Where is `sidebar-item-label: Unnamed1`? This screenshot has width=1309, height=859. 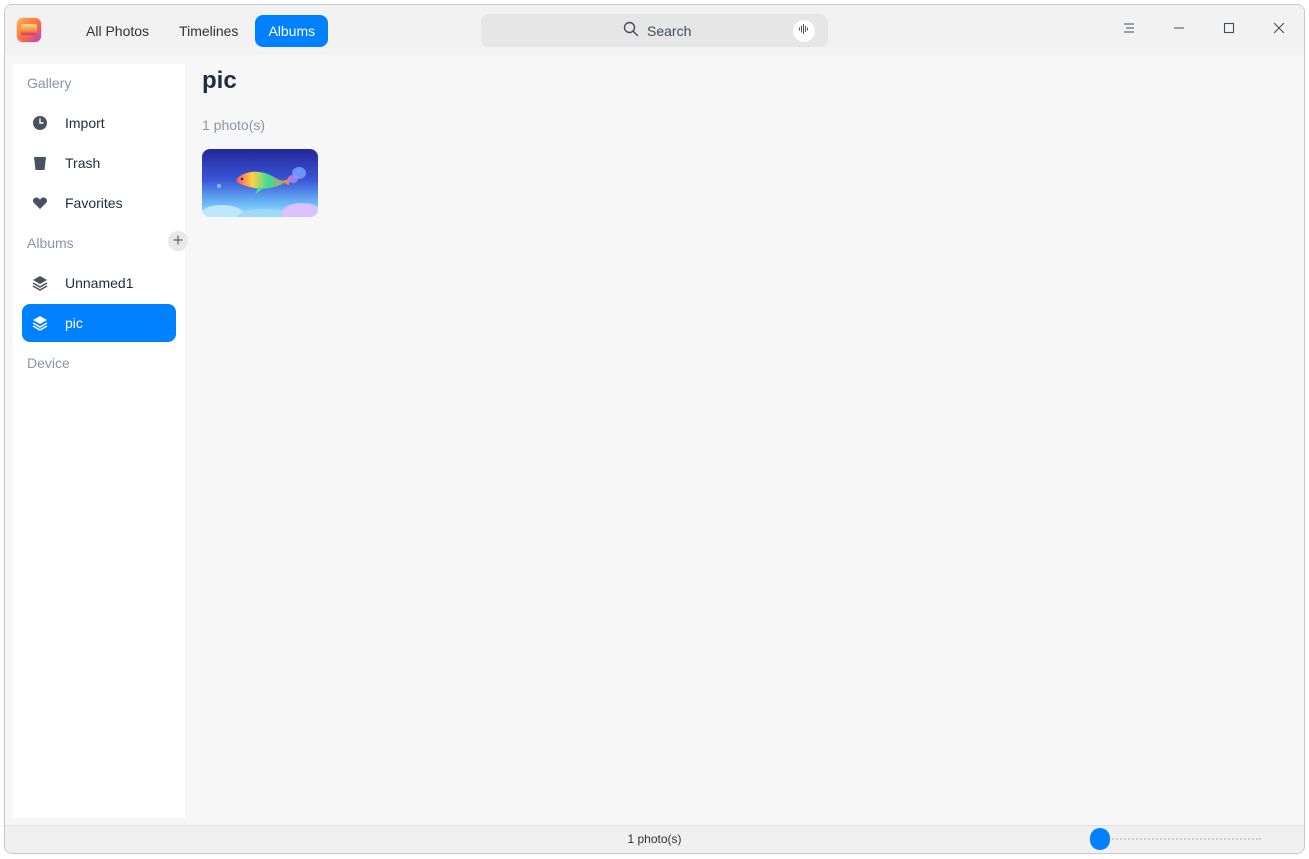 sidebar-item-label: Unnamed1 is located at coordinates (99, 283).